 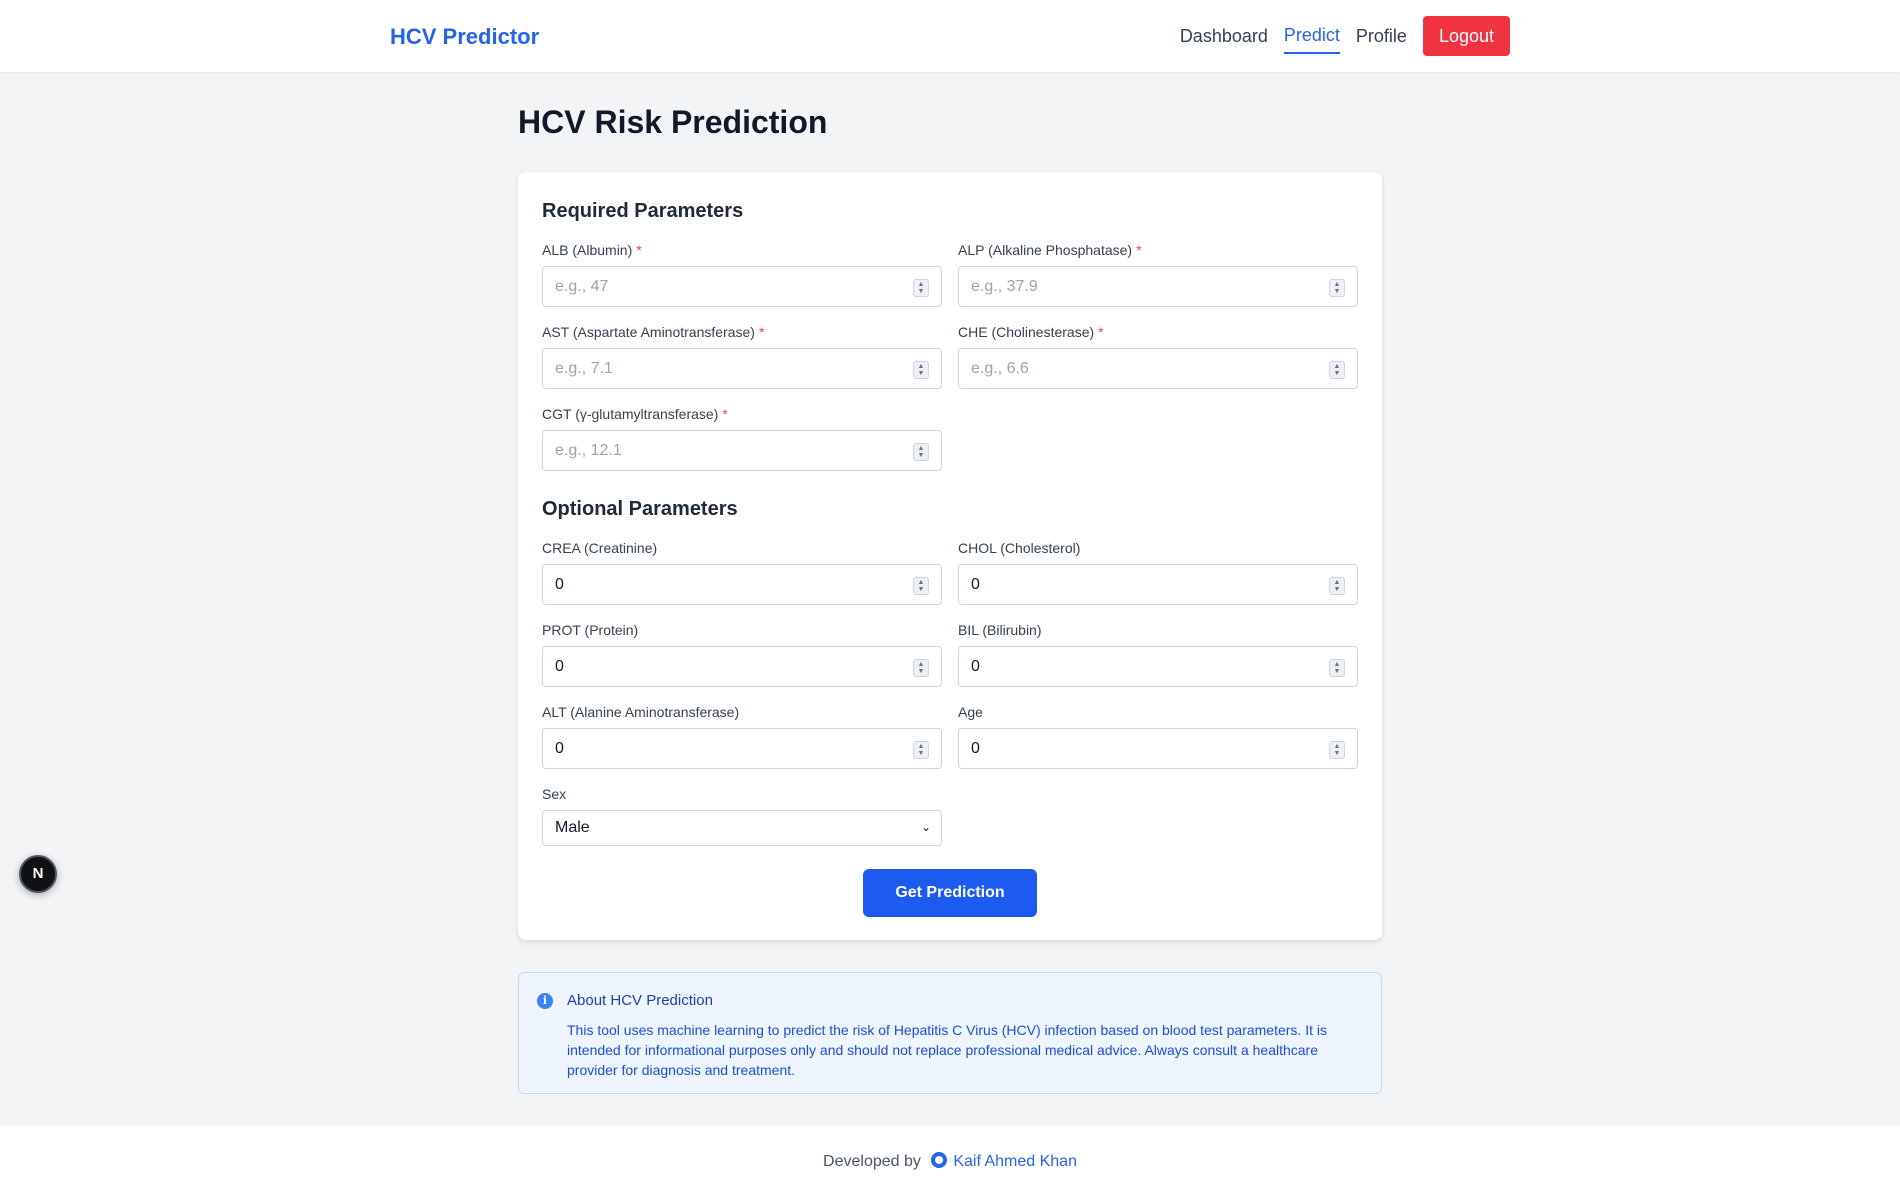 I want to click on che-field: CHE (Cholinesterase)* ▲▼, so click(x=1158, y=356).